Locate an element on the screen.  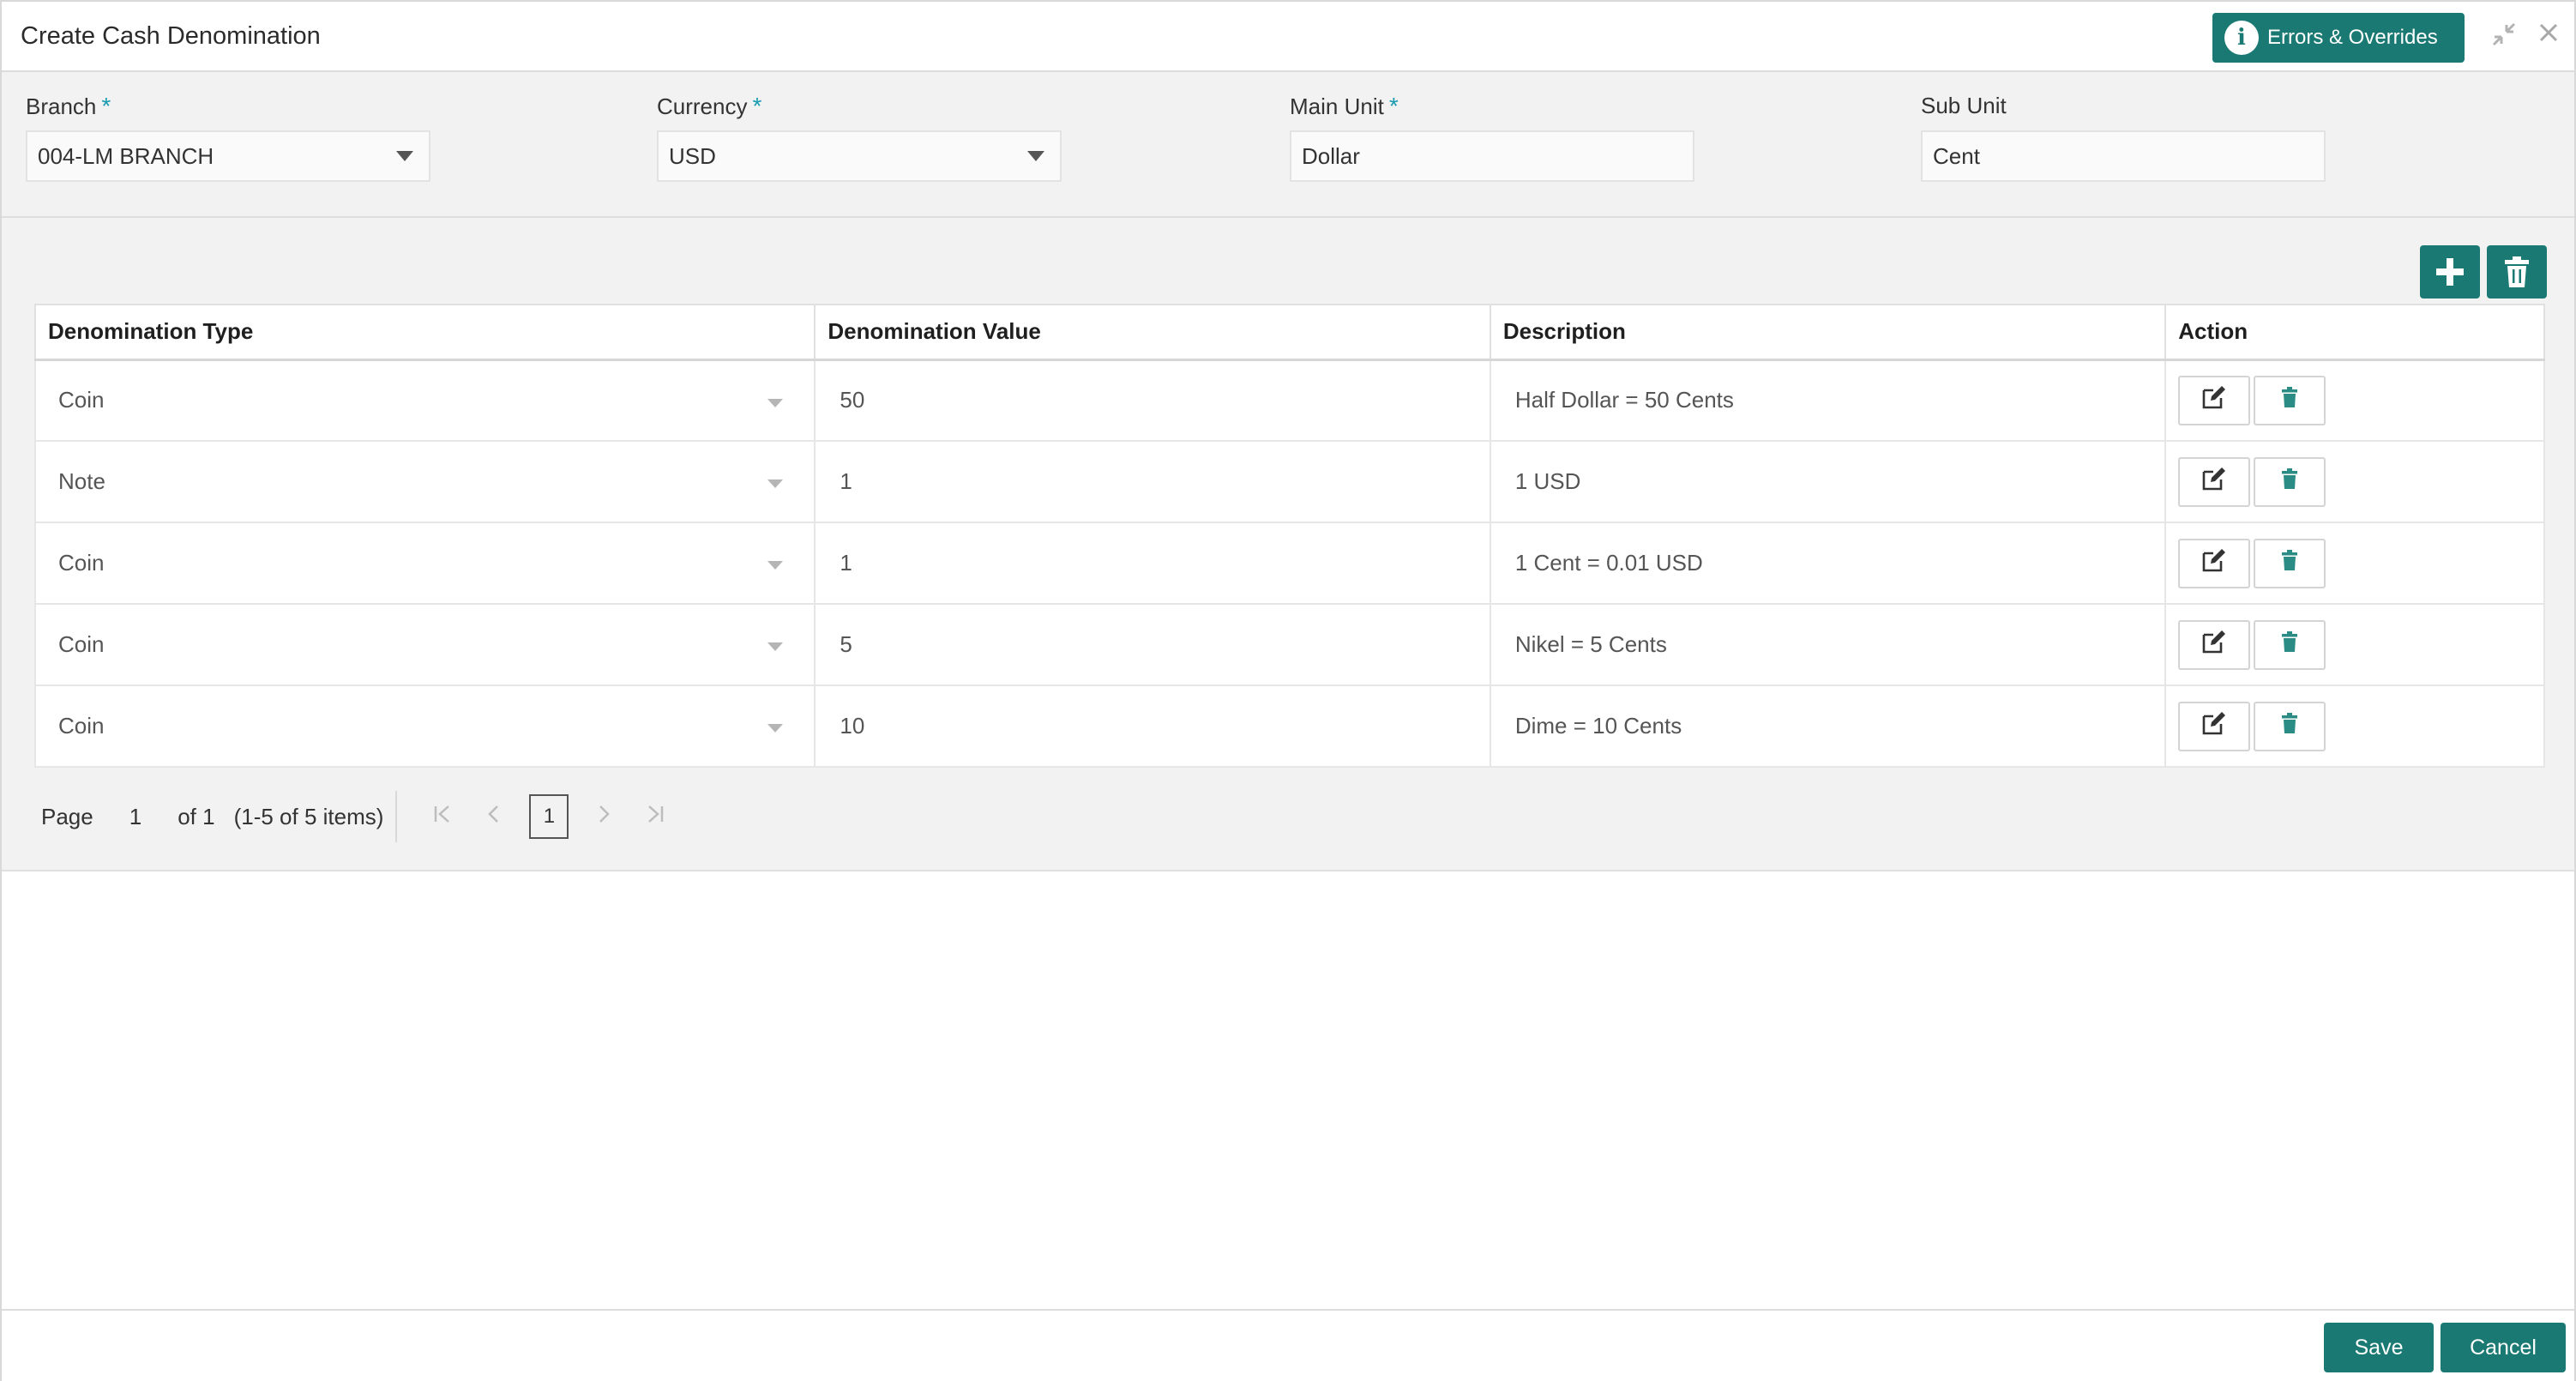
items-count: (1-5 of 5 items) is located at coordinates (308, 816).